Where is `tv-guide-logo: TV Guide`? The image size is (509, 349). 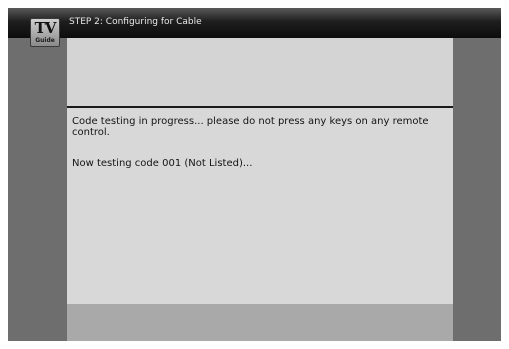
tv-guide-logo: TV Guide is located at coordinates (45, 32).